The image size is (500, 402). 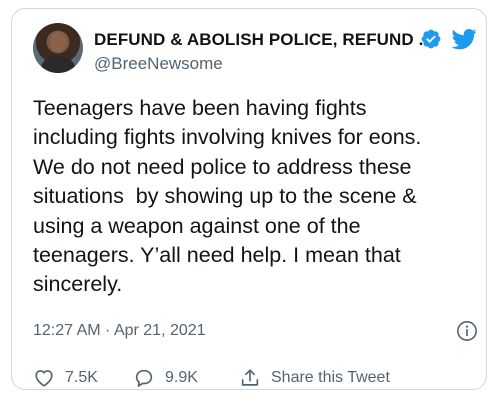 I want to click on tweet-timestamp: 12:27 AM · Apr 21, 2021, so click(x=119, y=331).